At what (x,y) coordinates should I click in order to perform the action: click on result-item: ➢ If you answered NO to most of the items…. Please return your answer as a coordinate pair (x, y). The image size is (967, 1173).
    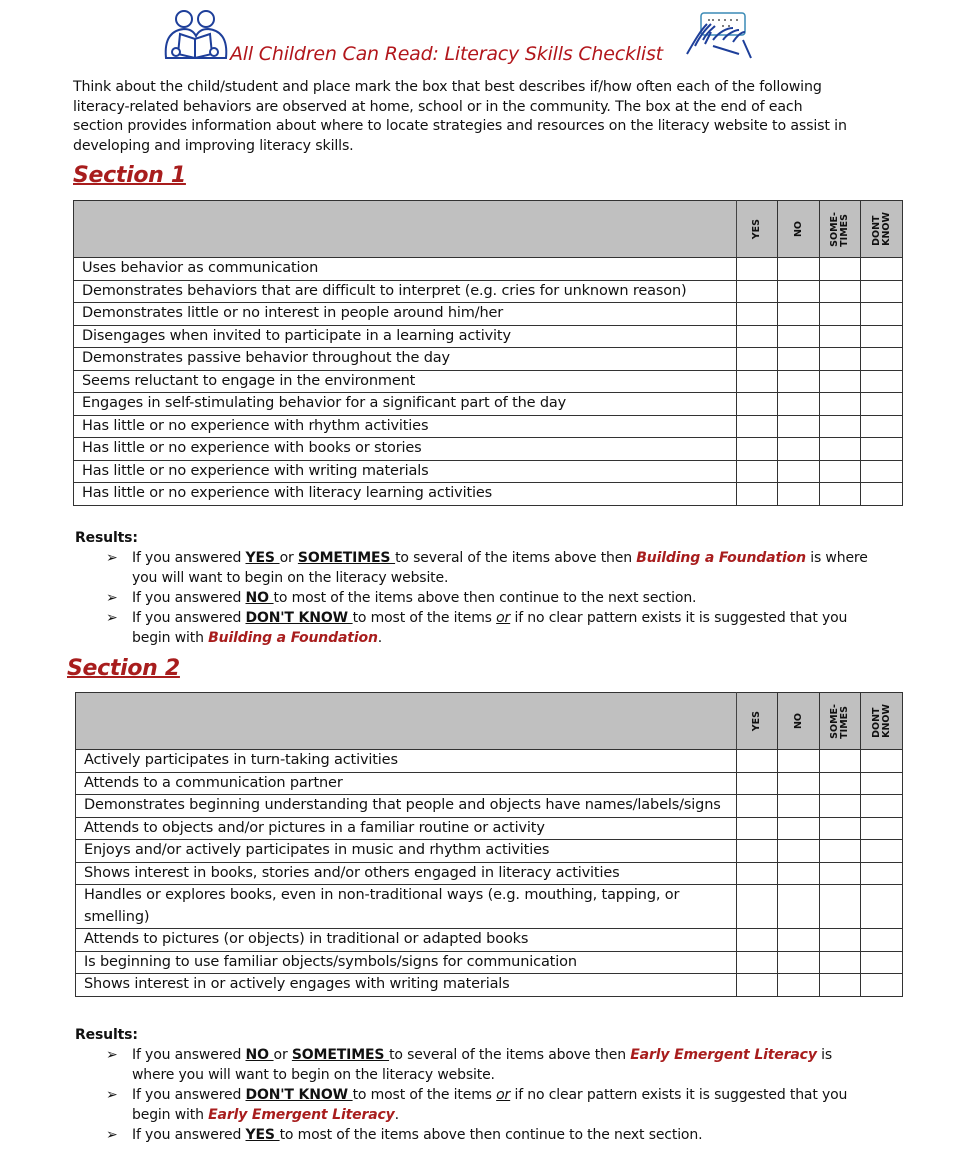
    Looking at the image, I should click on (490, 598).